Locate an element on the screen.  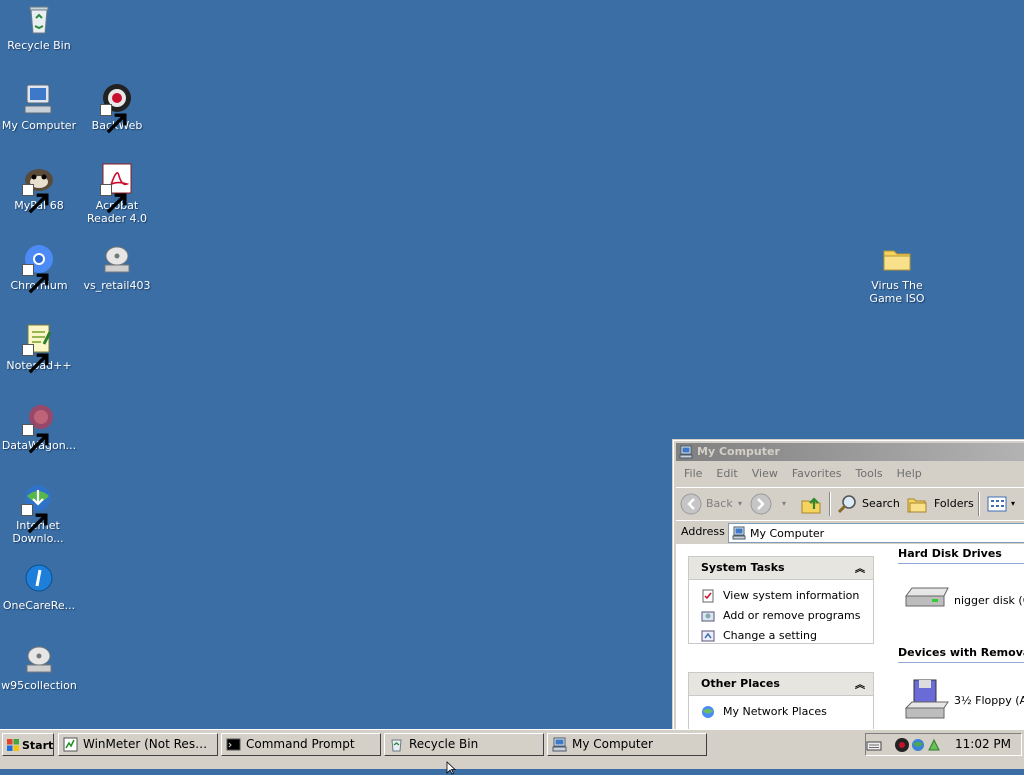
task-label: Add or remove programs is located at coordinates (792, 615).